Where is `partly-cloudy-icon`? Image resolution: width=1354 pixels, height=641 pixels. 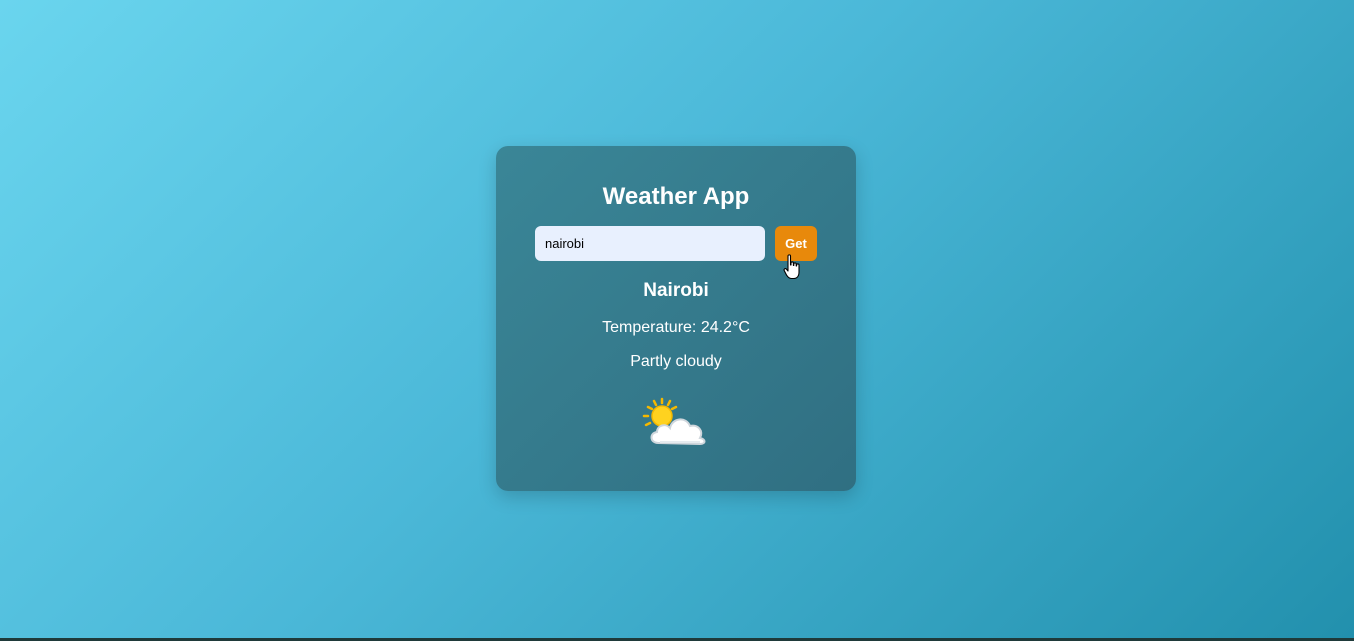 partly-cloudy-icon is located at coordinates (674, 421).